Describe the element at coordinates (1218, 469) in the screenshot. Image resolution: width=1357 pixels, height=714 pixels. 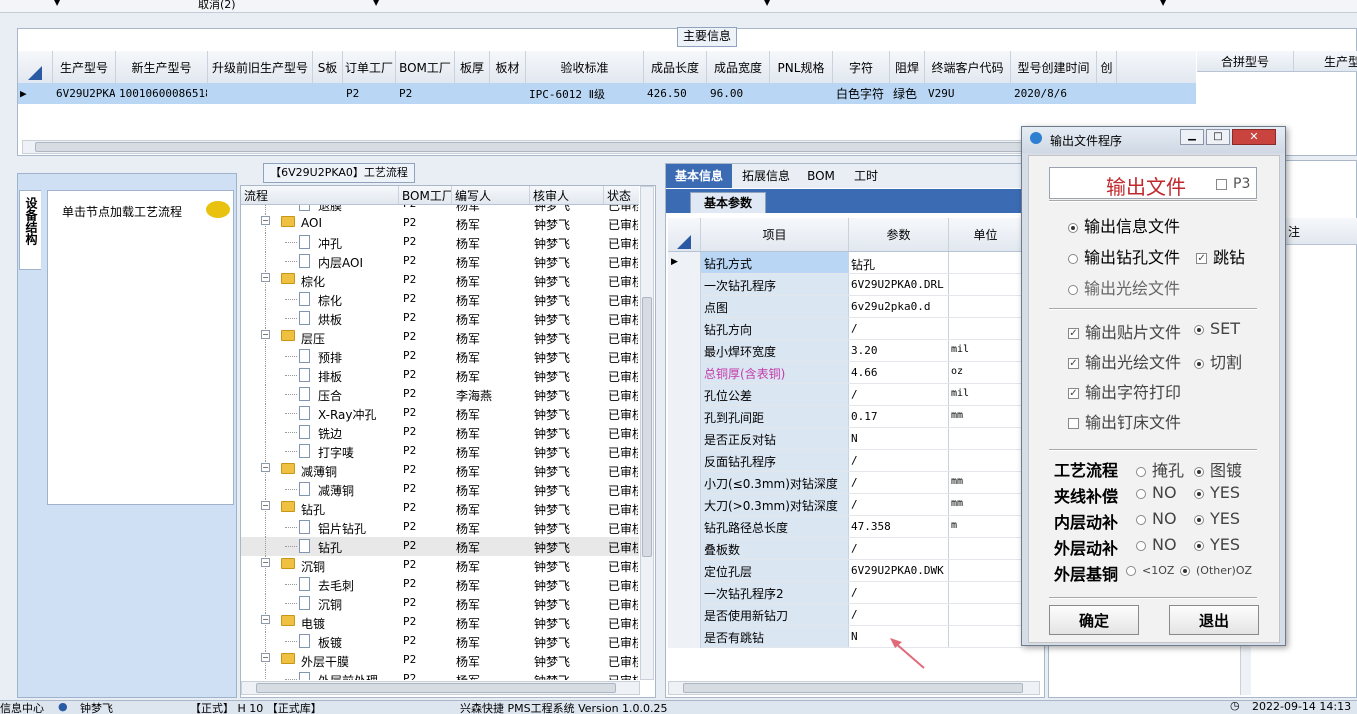
I see `setting-option-2: 图镀` at that location.